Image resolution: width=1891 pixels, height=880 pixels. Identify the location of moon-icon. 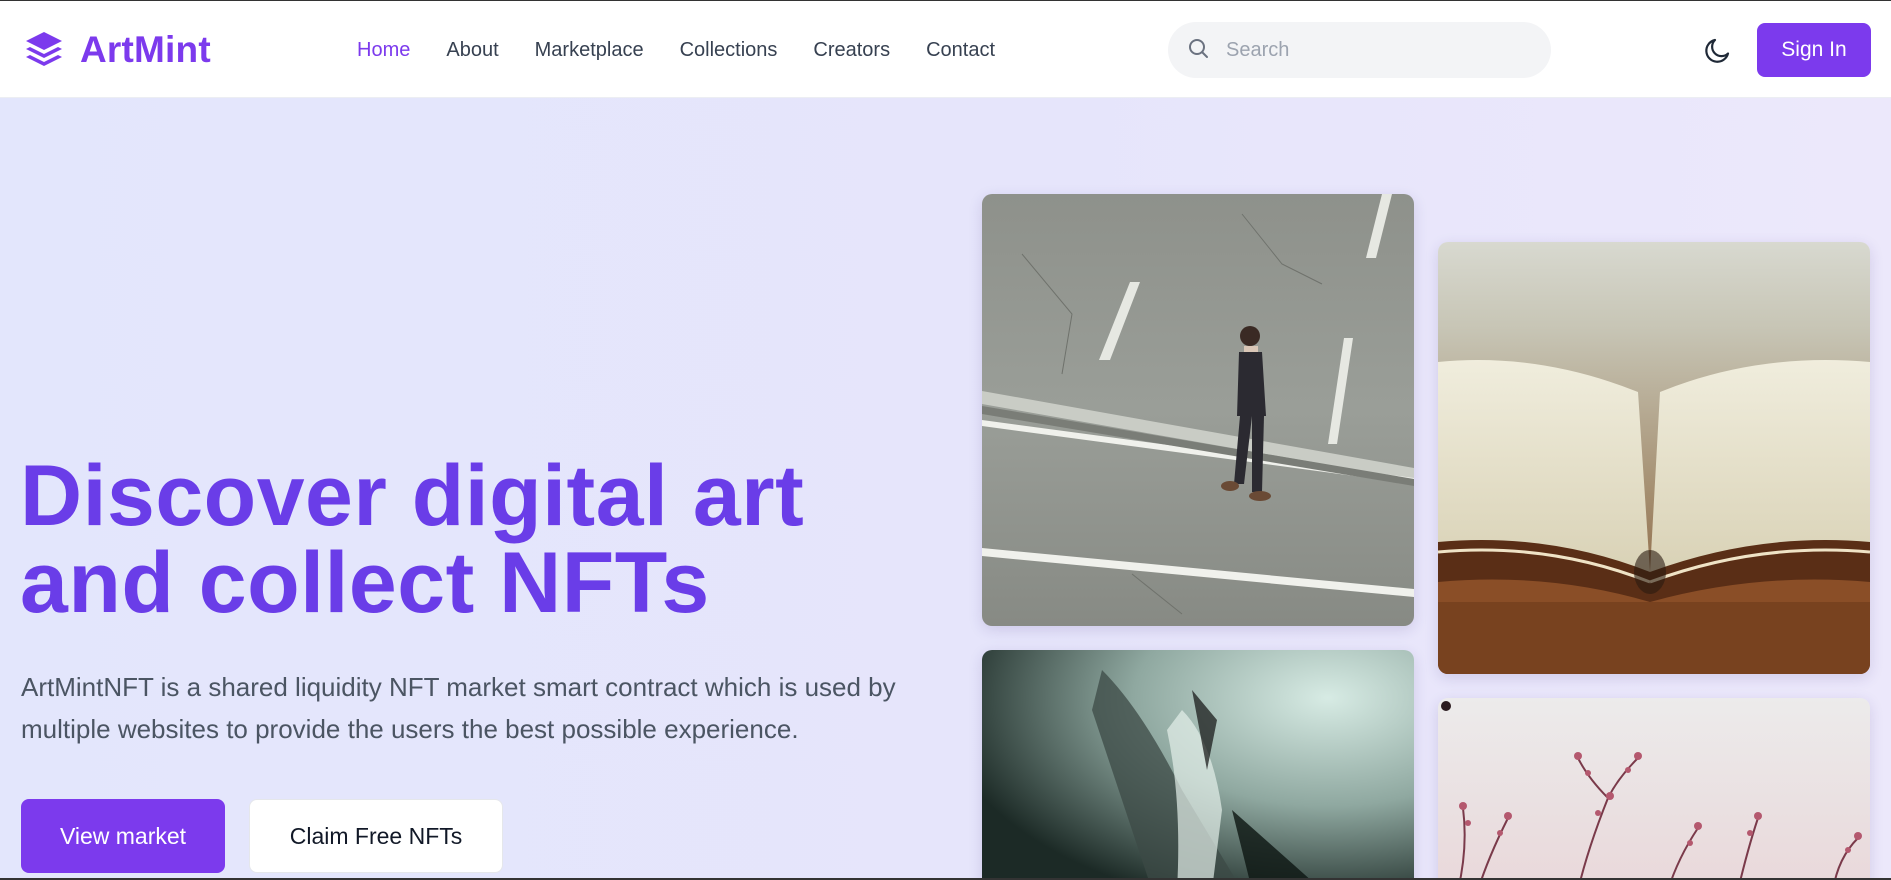
(1718, 50).